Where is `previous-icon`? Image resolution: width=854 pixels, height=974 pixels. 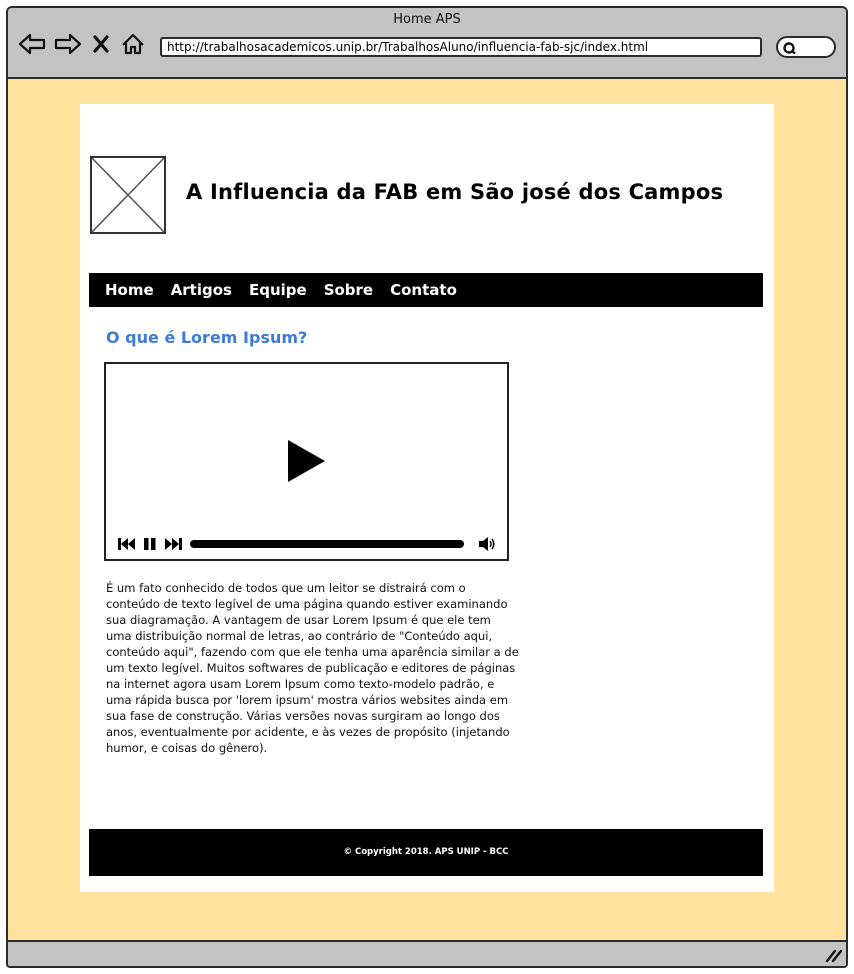 previous-icon is located at coordinates (127, 544).